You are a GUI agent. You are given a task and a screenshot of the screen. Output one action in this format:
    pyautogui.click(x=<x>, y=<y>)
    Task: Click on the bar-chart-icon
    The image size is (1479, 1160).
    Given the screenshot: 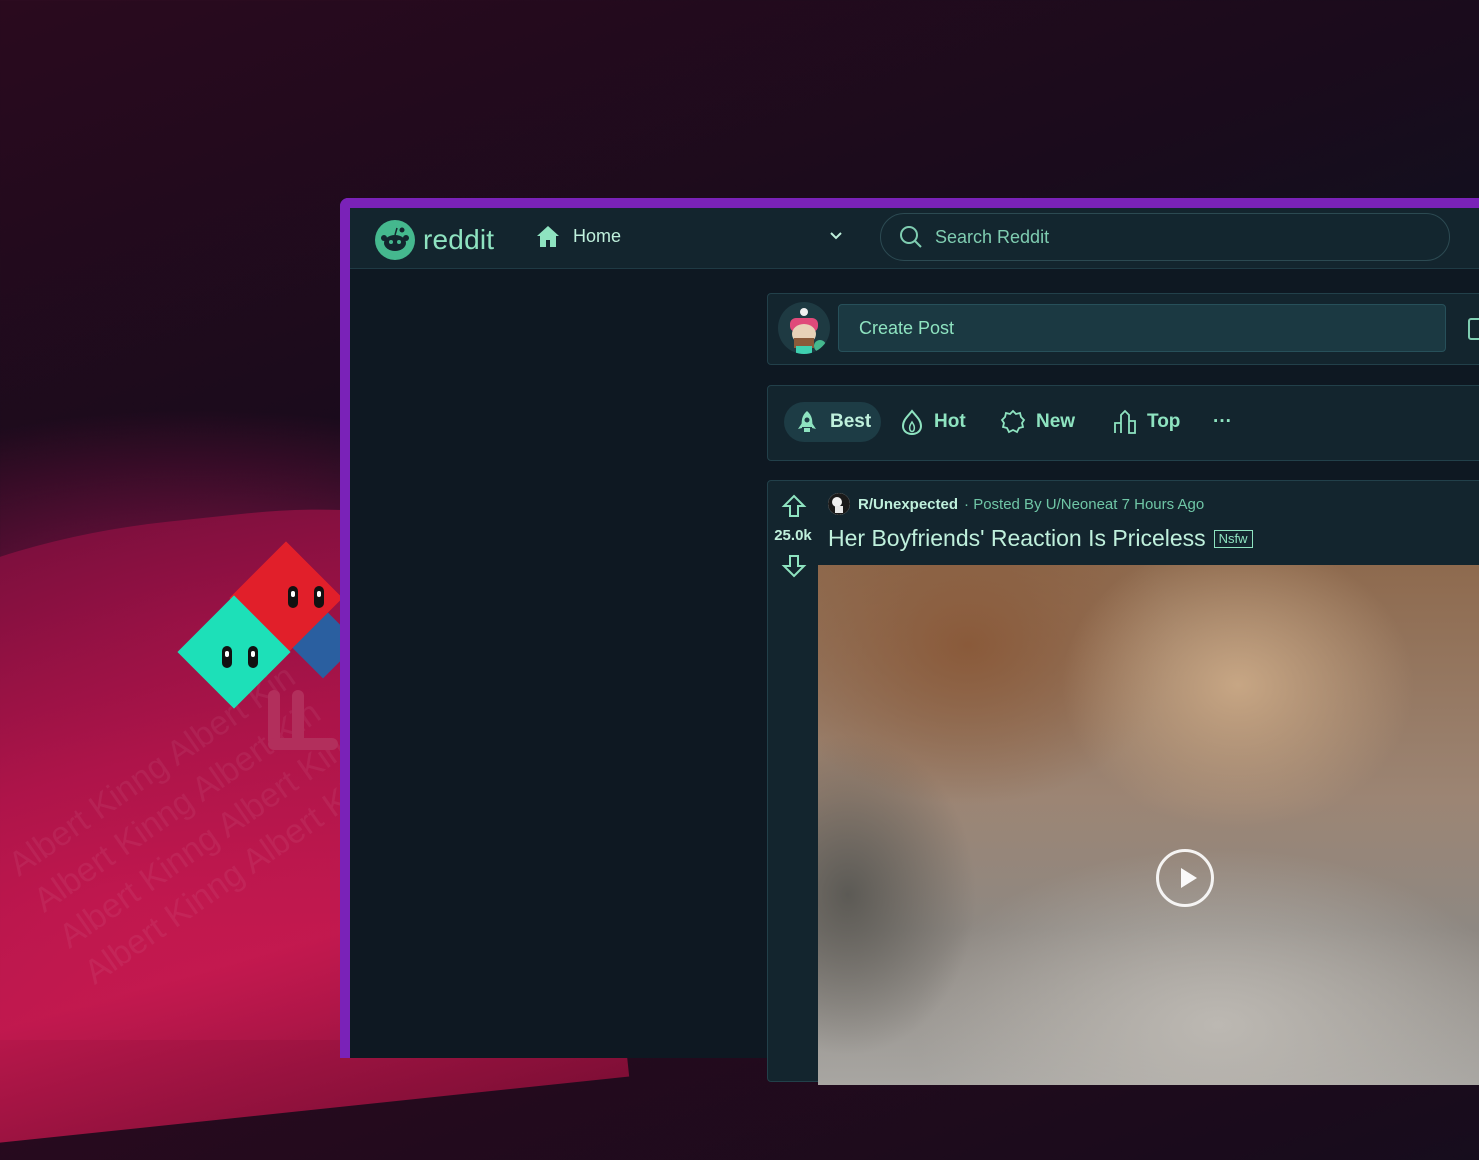 What is the action you would take?
    pyautogui.click(x=1125, y=421)
    